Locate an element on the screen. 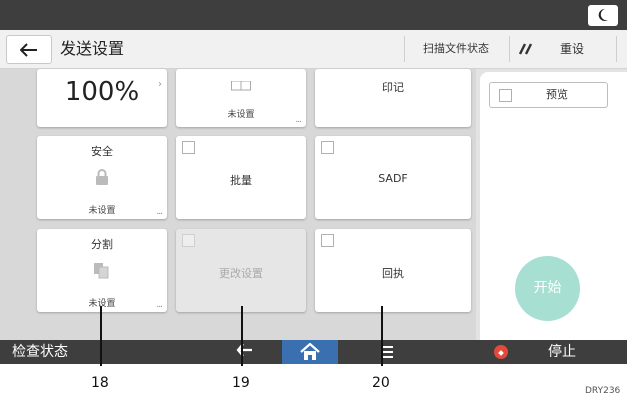 The height and width of the screenshot is (400, 627). home-icon is located at coordinates (310, 351).